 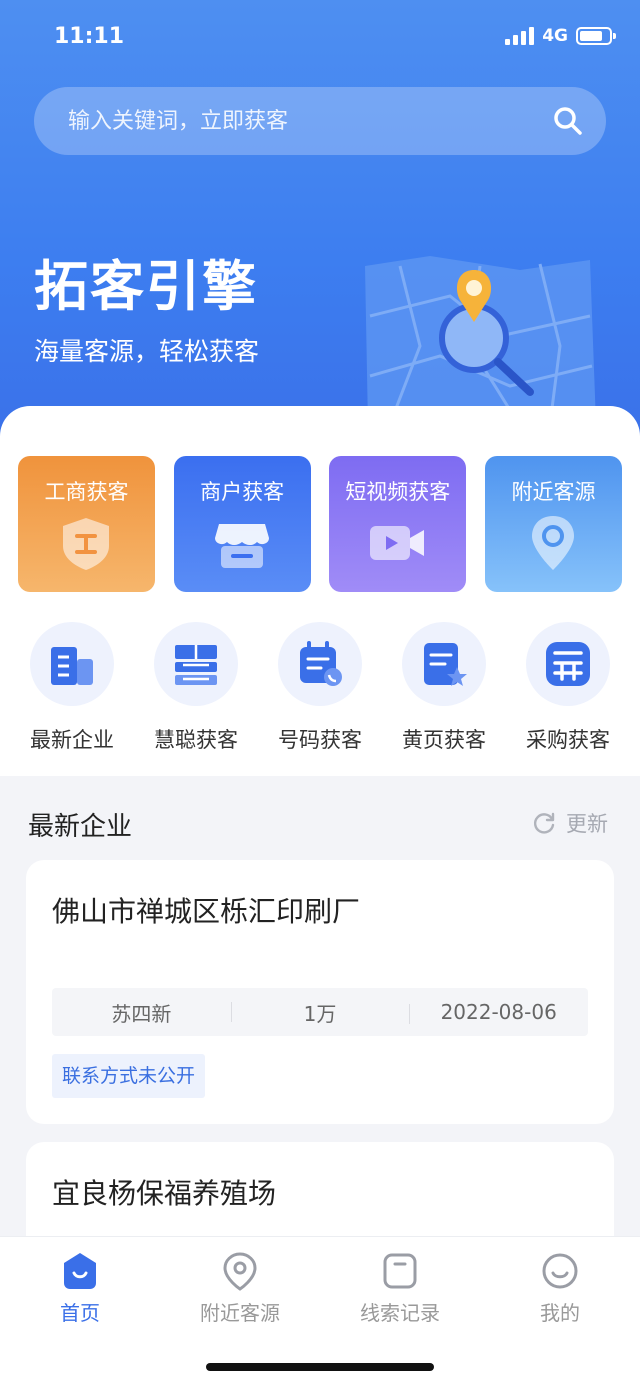 What do you see at coordinates (86, 492) in the screenshot?
I see `card-label: 工商获客` at bounding box center [86, 492].